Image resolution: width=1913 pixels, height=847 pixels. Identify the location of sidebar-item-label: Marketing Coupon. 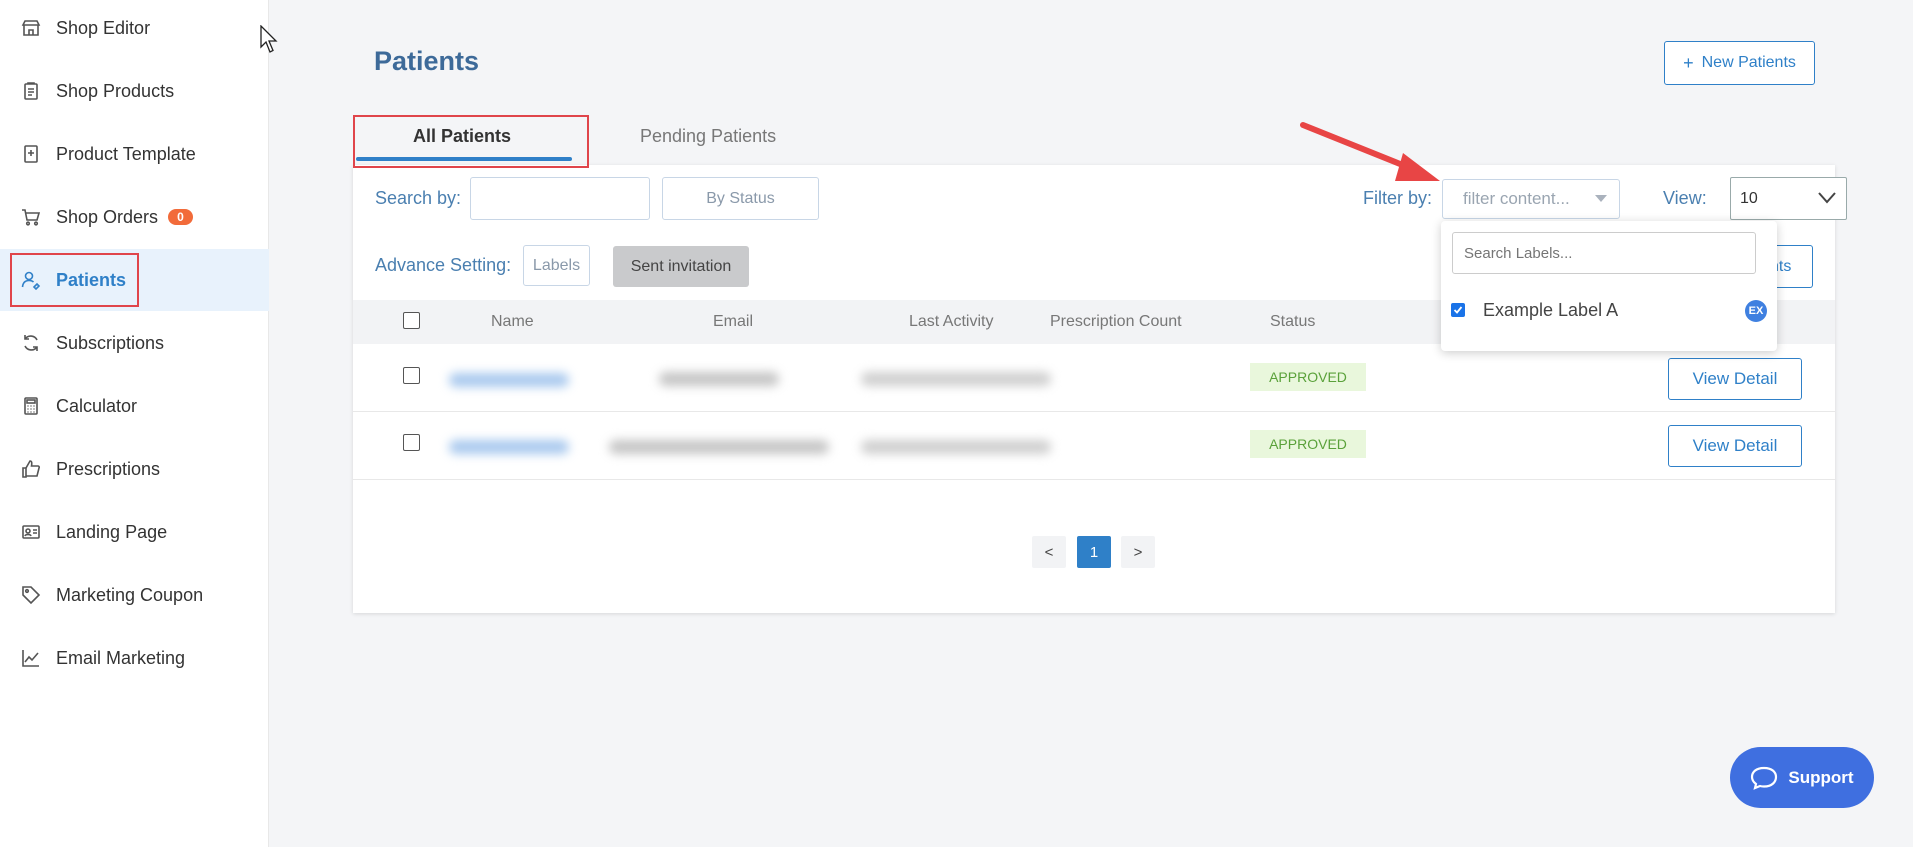
(130, 594).